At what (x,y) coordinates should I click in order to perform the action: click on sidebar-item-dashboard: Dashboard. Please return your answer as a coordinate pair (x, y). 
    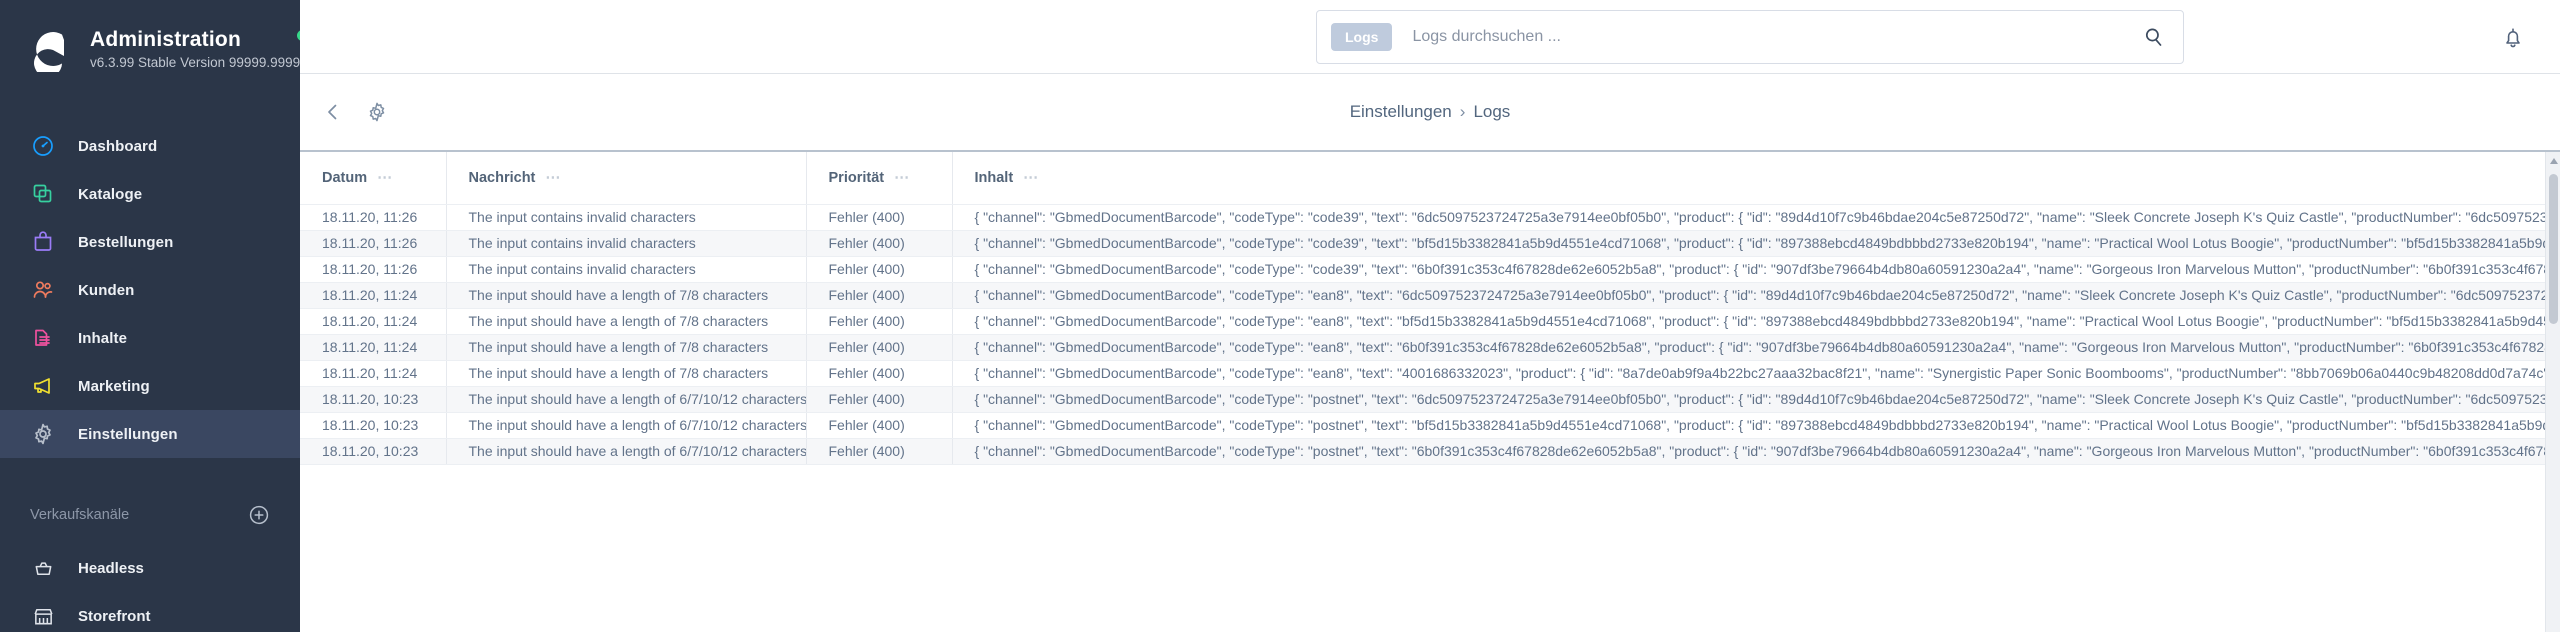
    Looking at the image, I should click on (150, 146).